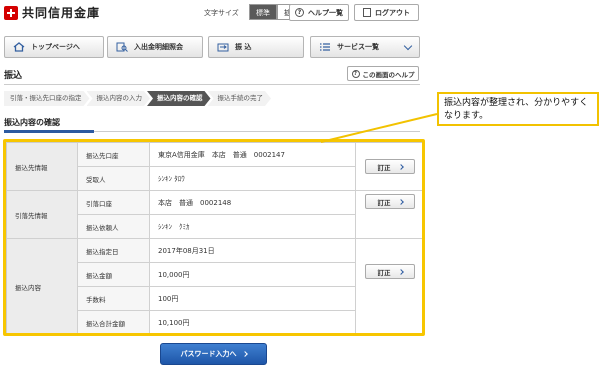  What do you see at coordinates (119, 98) in the screenshot?
I see `step-enter-details: 振込内容の入力` at bounding box center [119, 98].